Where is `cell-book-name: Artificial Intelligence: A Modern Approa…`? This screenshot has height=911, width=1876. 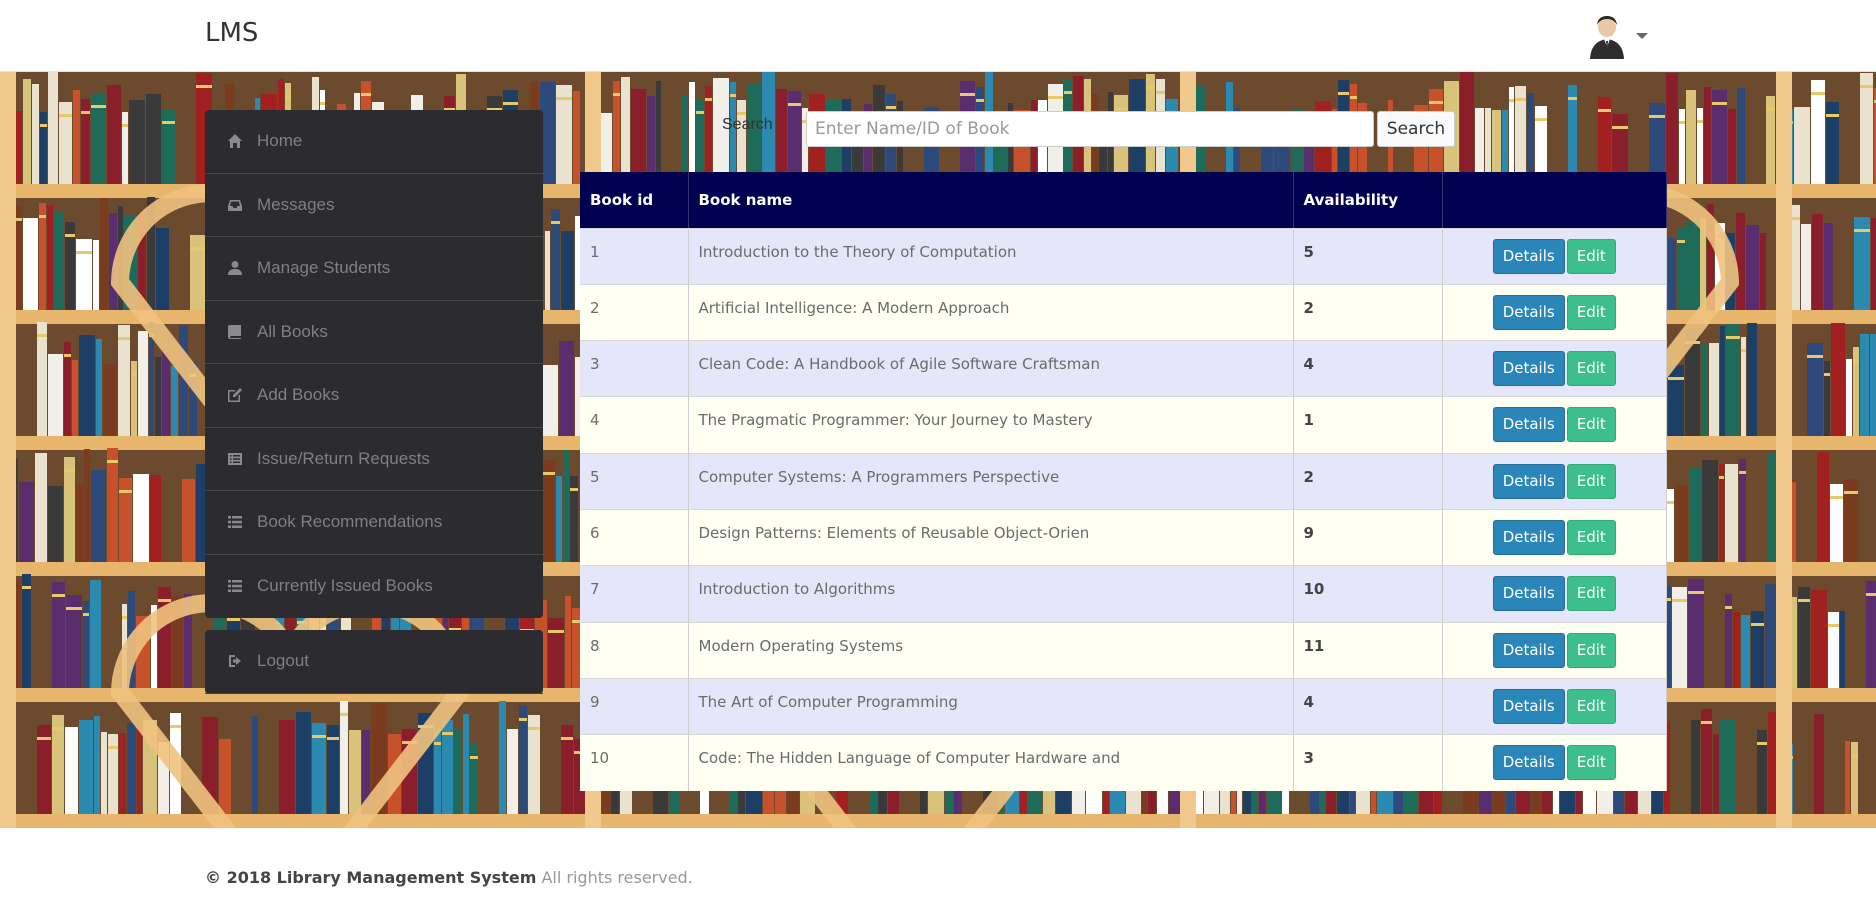 cell-book-name: Artificial Intelligence: A Modern Approa… is located at coordinates (991, 312).